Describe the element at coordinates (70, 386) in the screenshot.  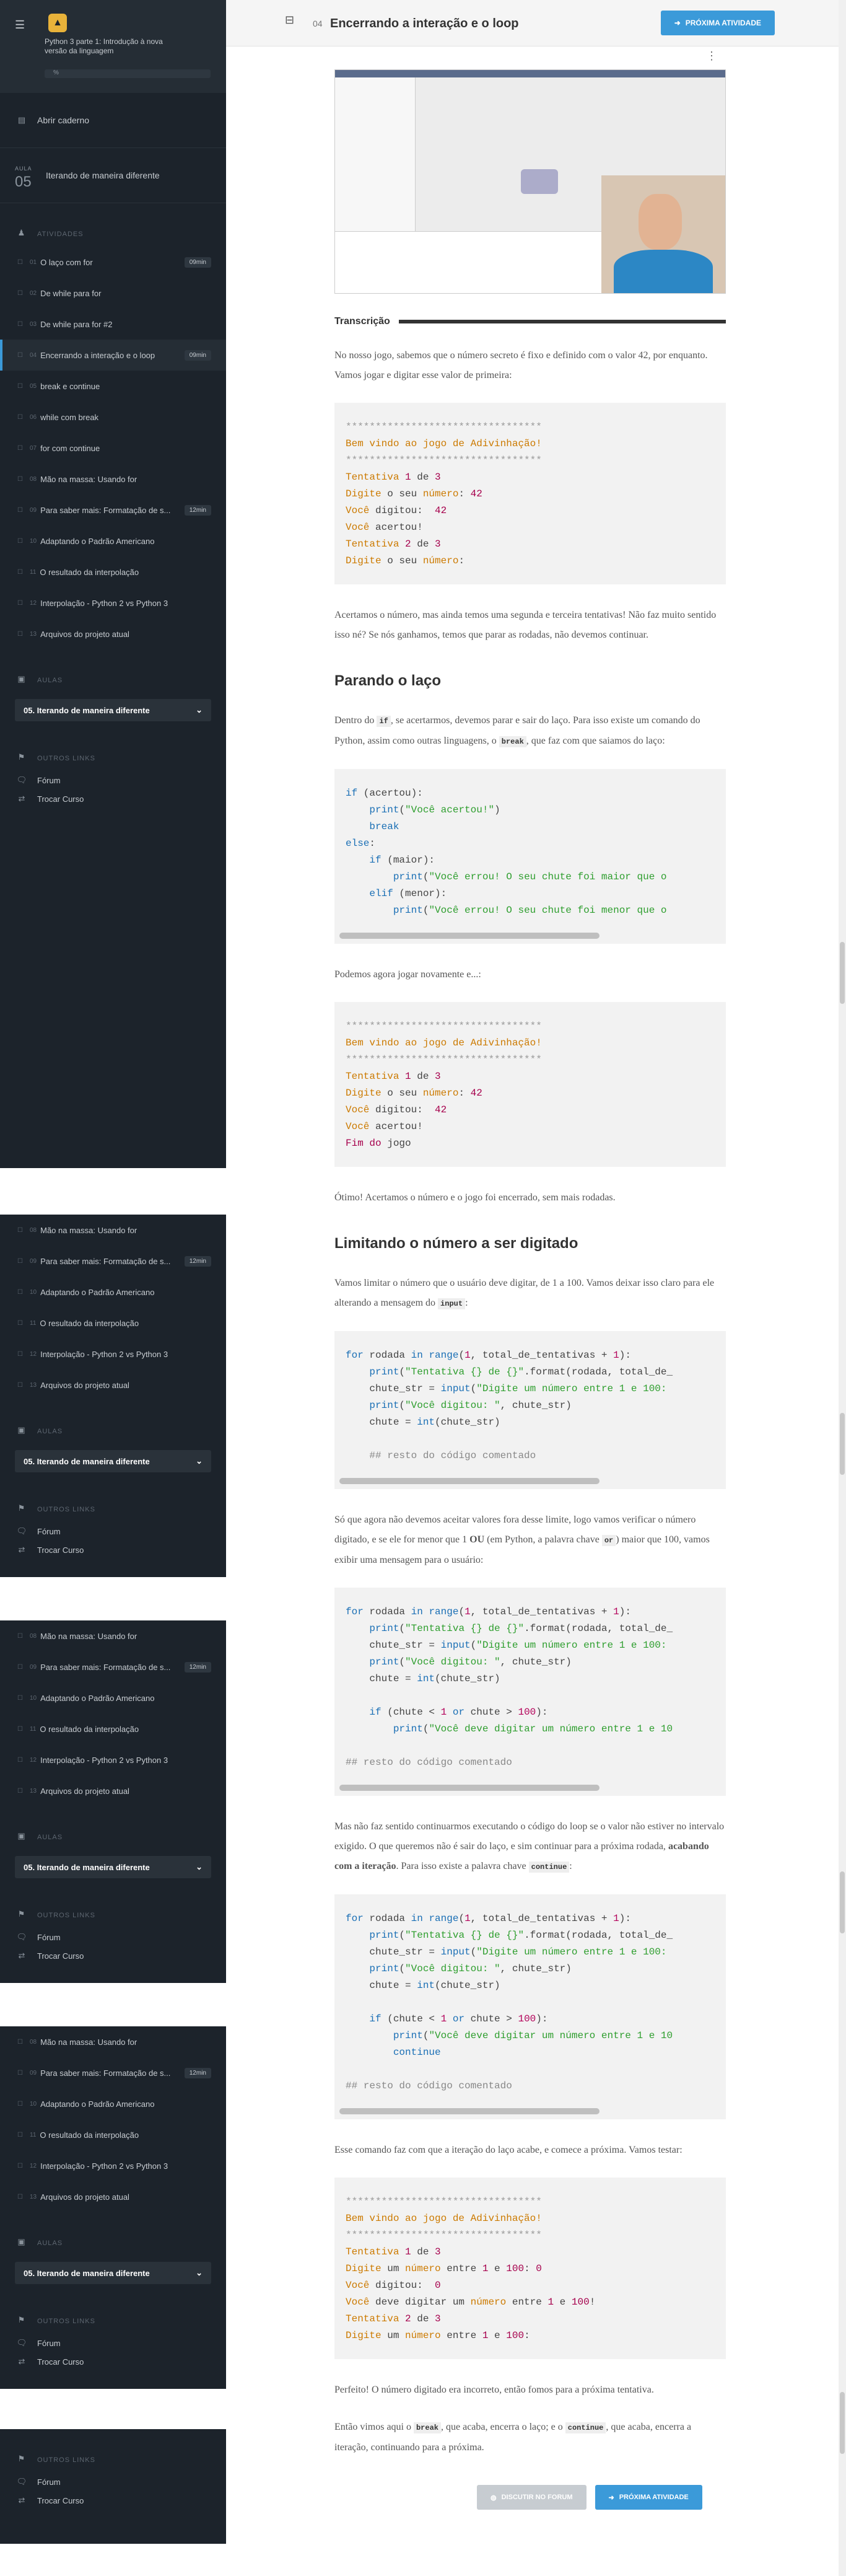
I see `activity-label: break e continue` at that location.